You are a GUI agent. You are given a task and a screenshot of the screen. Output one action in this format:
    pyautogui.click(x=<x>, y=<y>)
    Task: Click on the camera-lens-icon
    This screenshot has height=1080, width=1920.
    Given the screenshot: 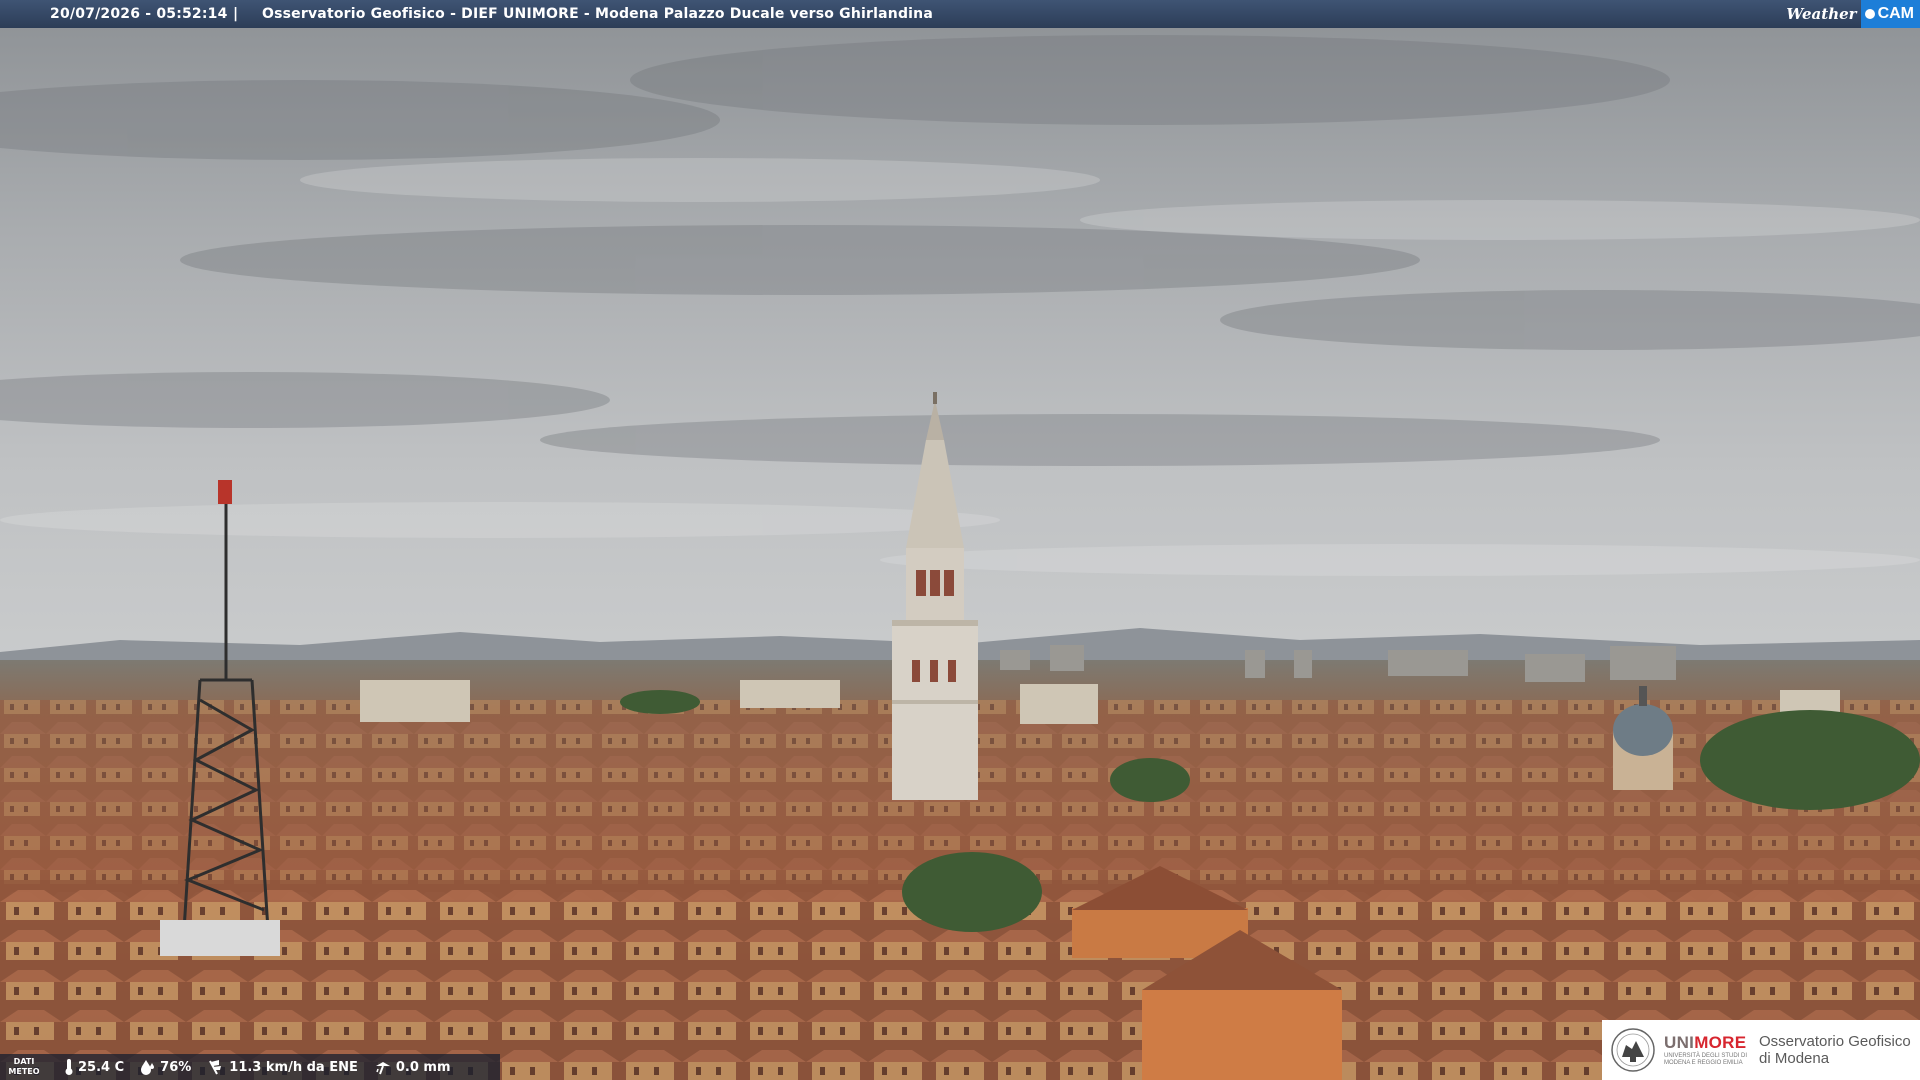 What is the action you would take?
    pyautogui.click(x=1869, y=14)
    